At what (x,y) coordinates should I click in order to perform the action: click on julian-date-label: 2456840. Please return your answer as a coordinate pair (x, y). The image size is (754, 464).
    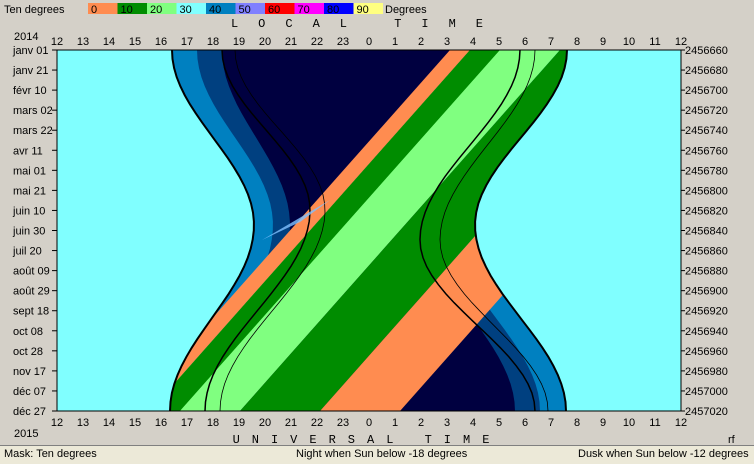
    Looking at the image, I should click on (706, 232).